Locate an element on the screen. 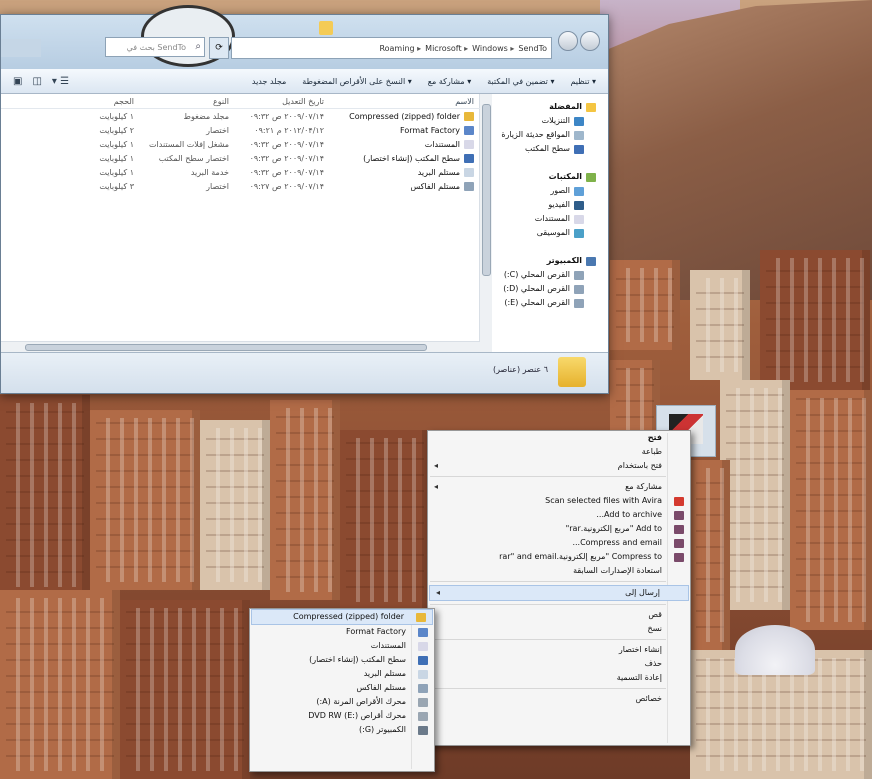 This screenshot has width=872, height=779. column-date: تاريخ التعديل is located at coordinates (276, 101).